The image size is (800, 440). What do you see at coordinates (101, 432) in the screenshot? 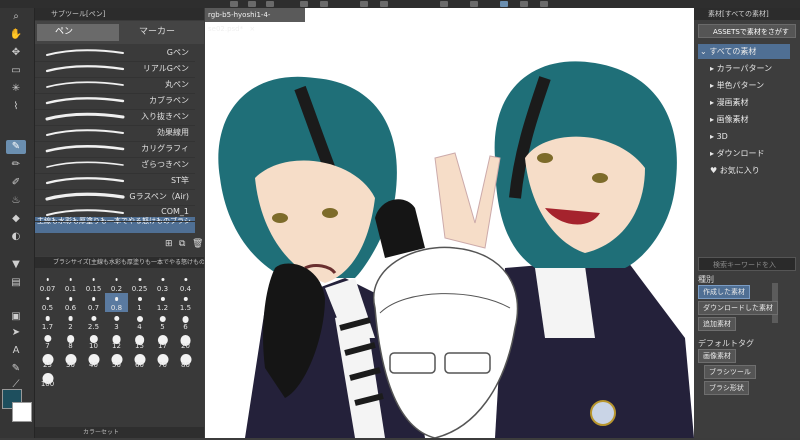
I see `color-set-tab: カラーセット` at bounding box center [101, 432].